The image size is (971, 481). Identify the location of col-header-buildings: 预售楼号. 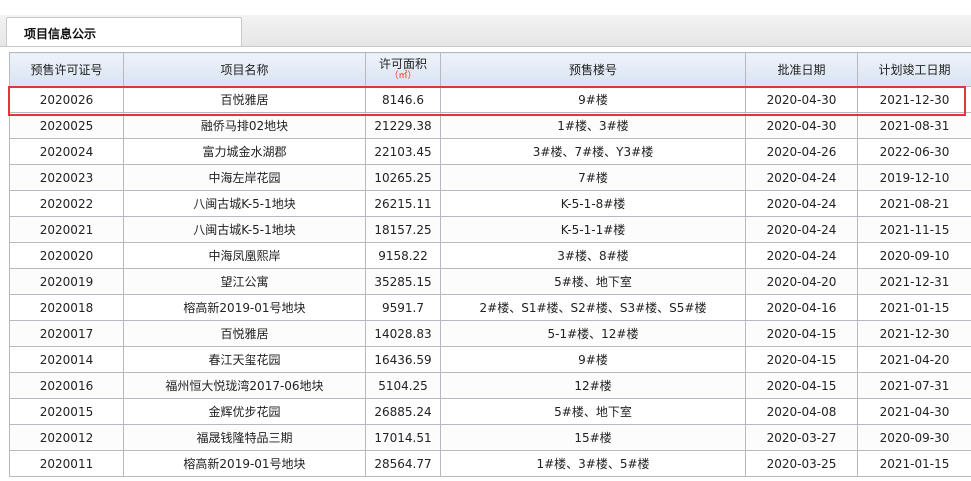
(593, 69).